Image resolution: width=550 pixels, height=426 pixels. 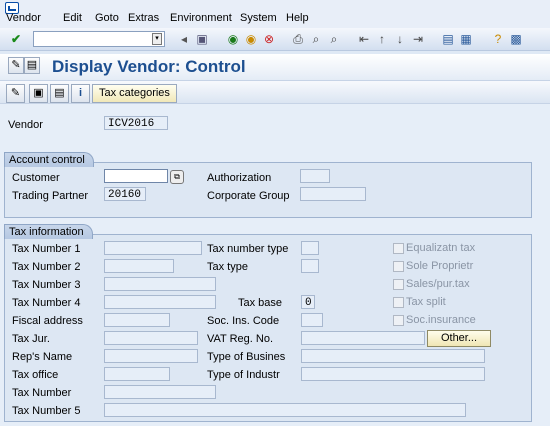 I want to click on sales-pur-tax-label: Sales/pur.tax, so click(x=438, y=284).